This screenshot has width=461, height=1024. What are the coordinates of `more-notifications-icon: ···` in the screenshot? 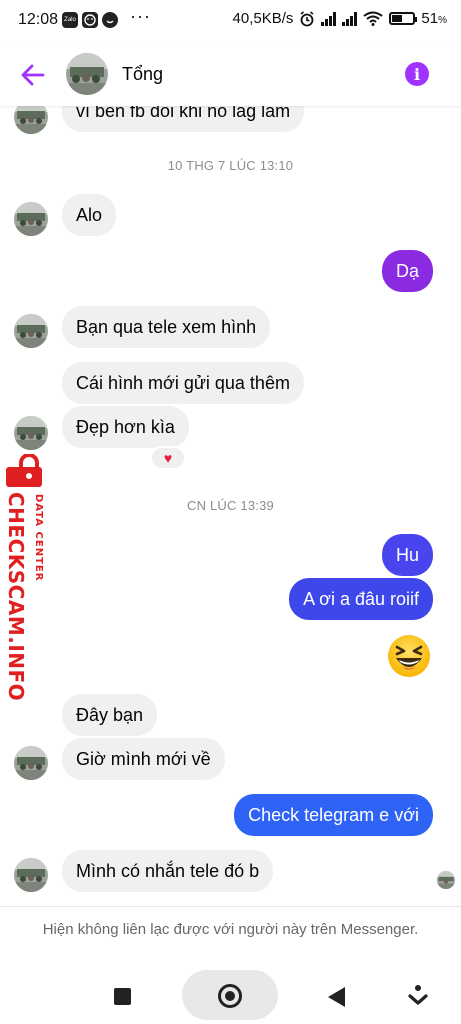 It's located at (140, 16).